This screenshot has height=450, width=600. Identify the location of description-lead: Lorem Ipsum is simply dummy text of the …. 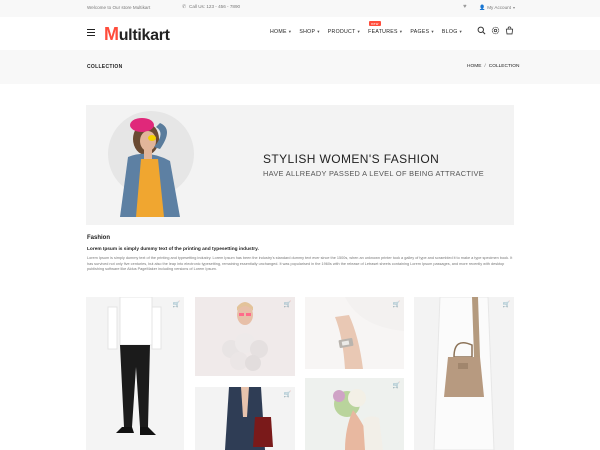
(173, 249).